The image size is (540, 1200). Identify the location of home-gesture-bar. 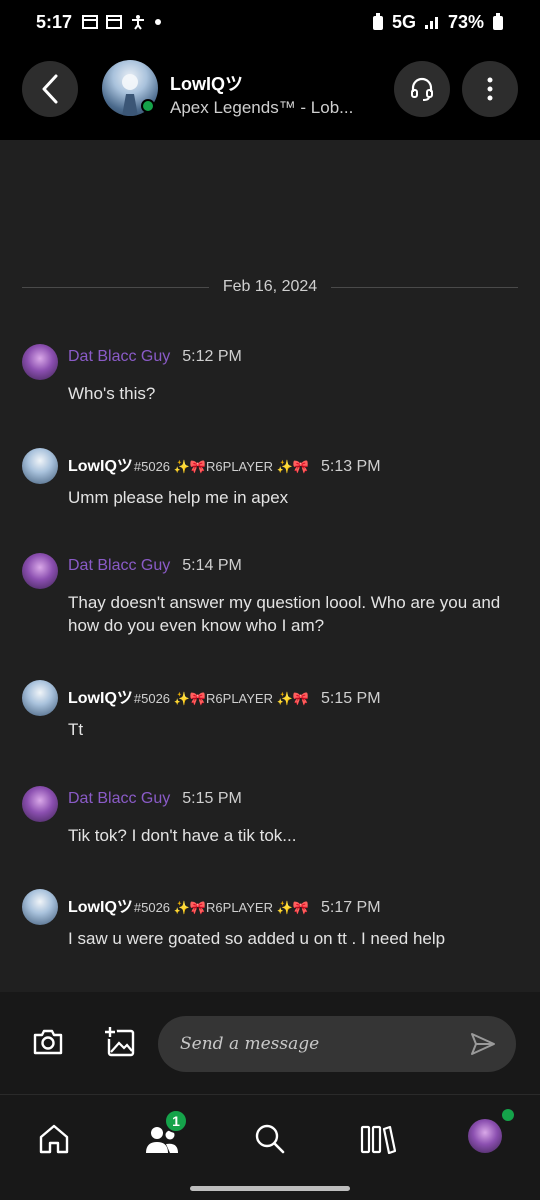
(270, 1188).